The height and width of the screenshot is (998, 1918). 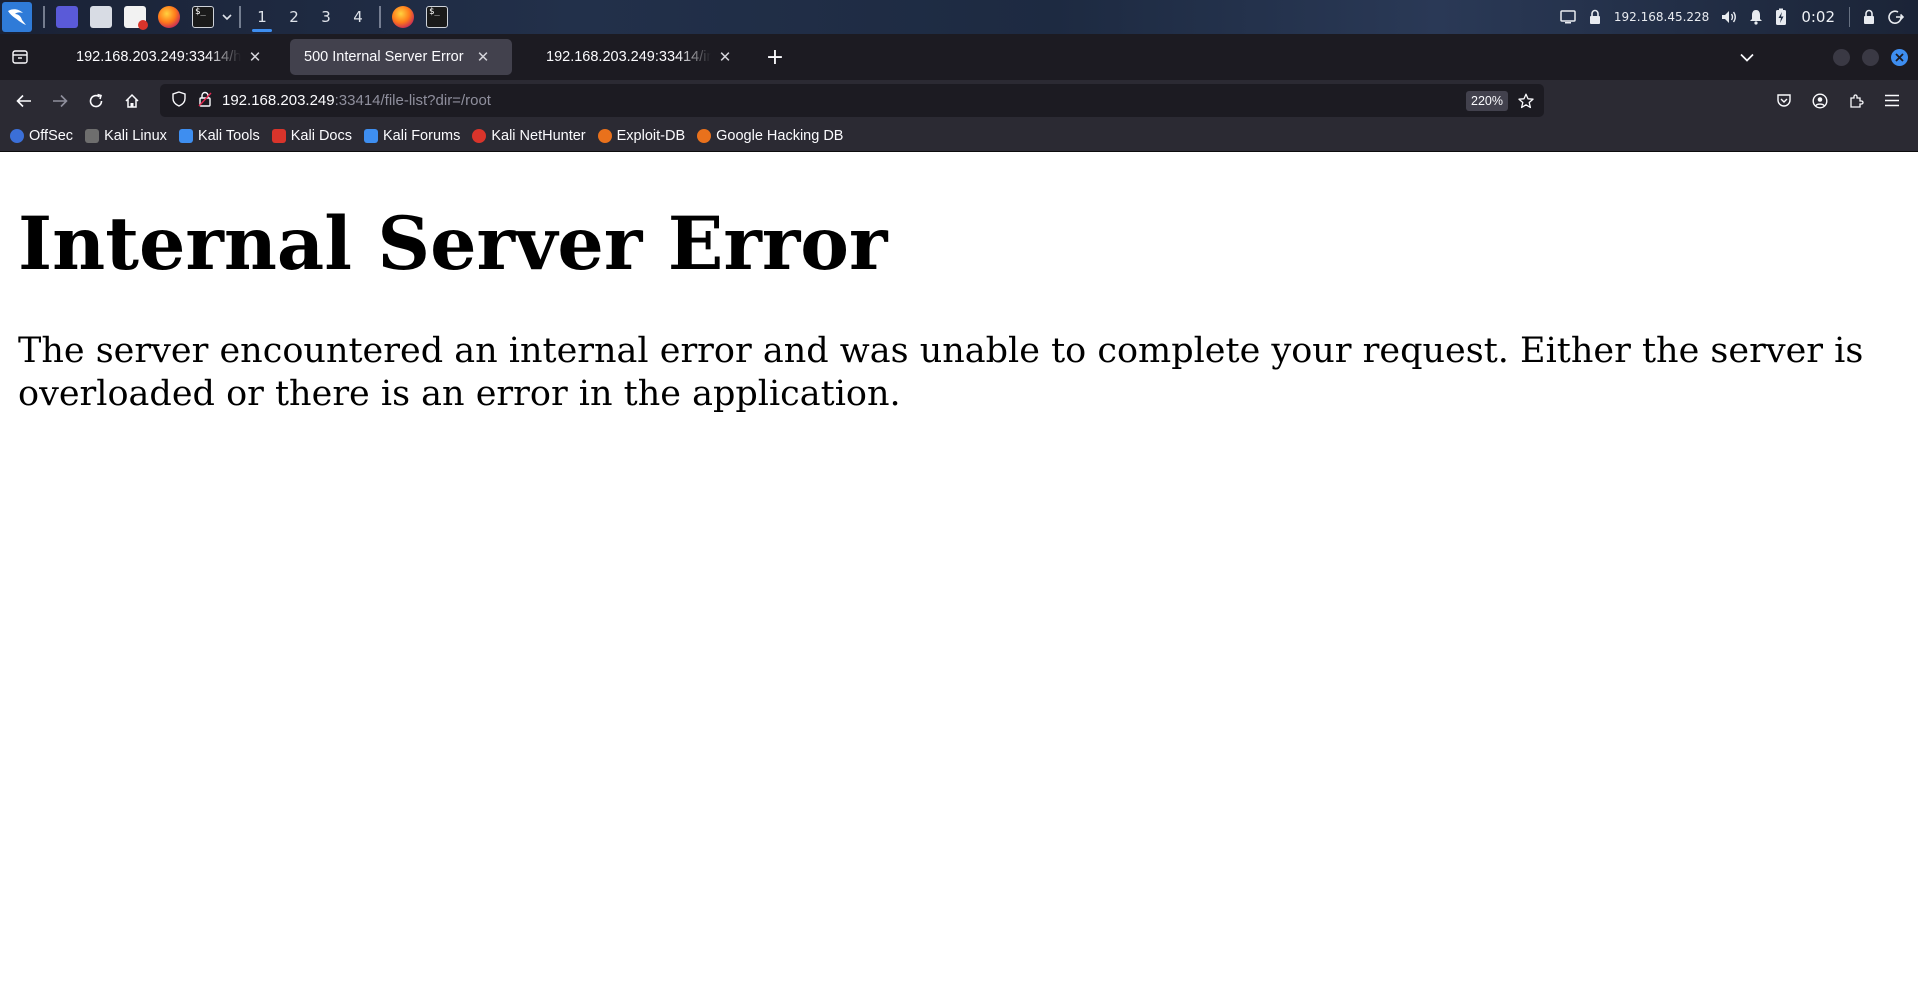 What do you see at coordinates (437, 17) in the screenshot?
I see `terminal-task-icon: $_` at bounding box center [437, 17].